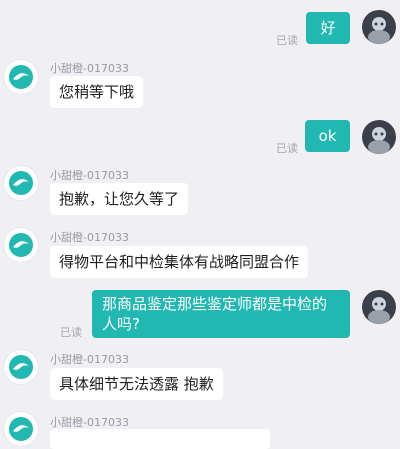 This screenshot has width=400, height=449. Describe the element at coordinates (179, 262) in the screenshot. I see `message-bubble-incoming: 得物平台和中检集体有战略同盟合作` at that location.